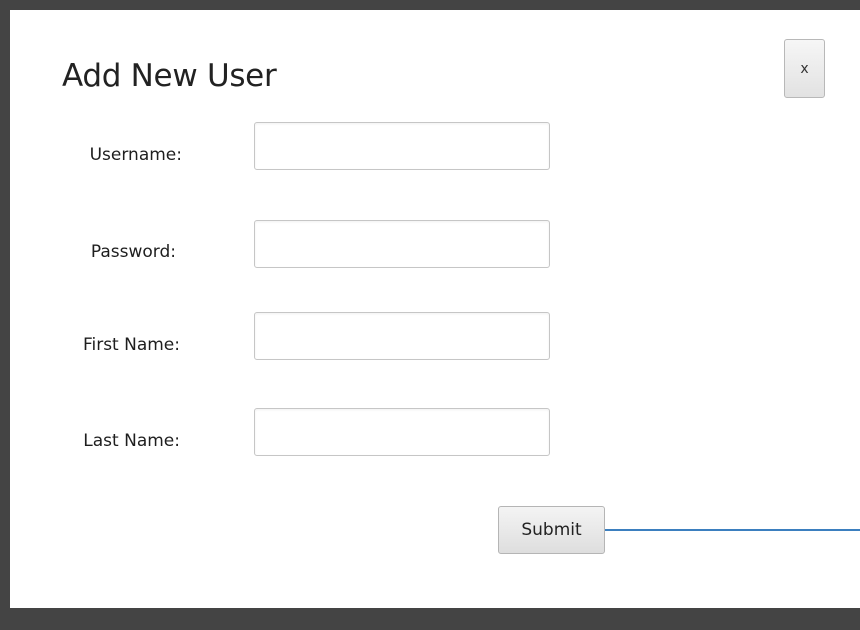 The image size is (860, 630). I want to click on dialog-title: Add New User, so click(169, 76).